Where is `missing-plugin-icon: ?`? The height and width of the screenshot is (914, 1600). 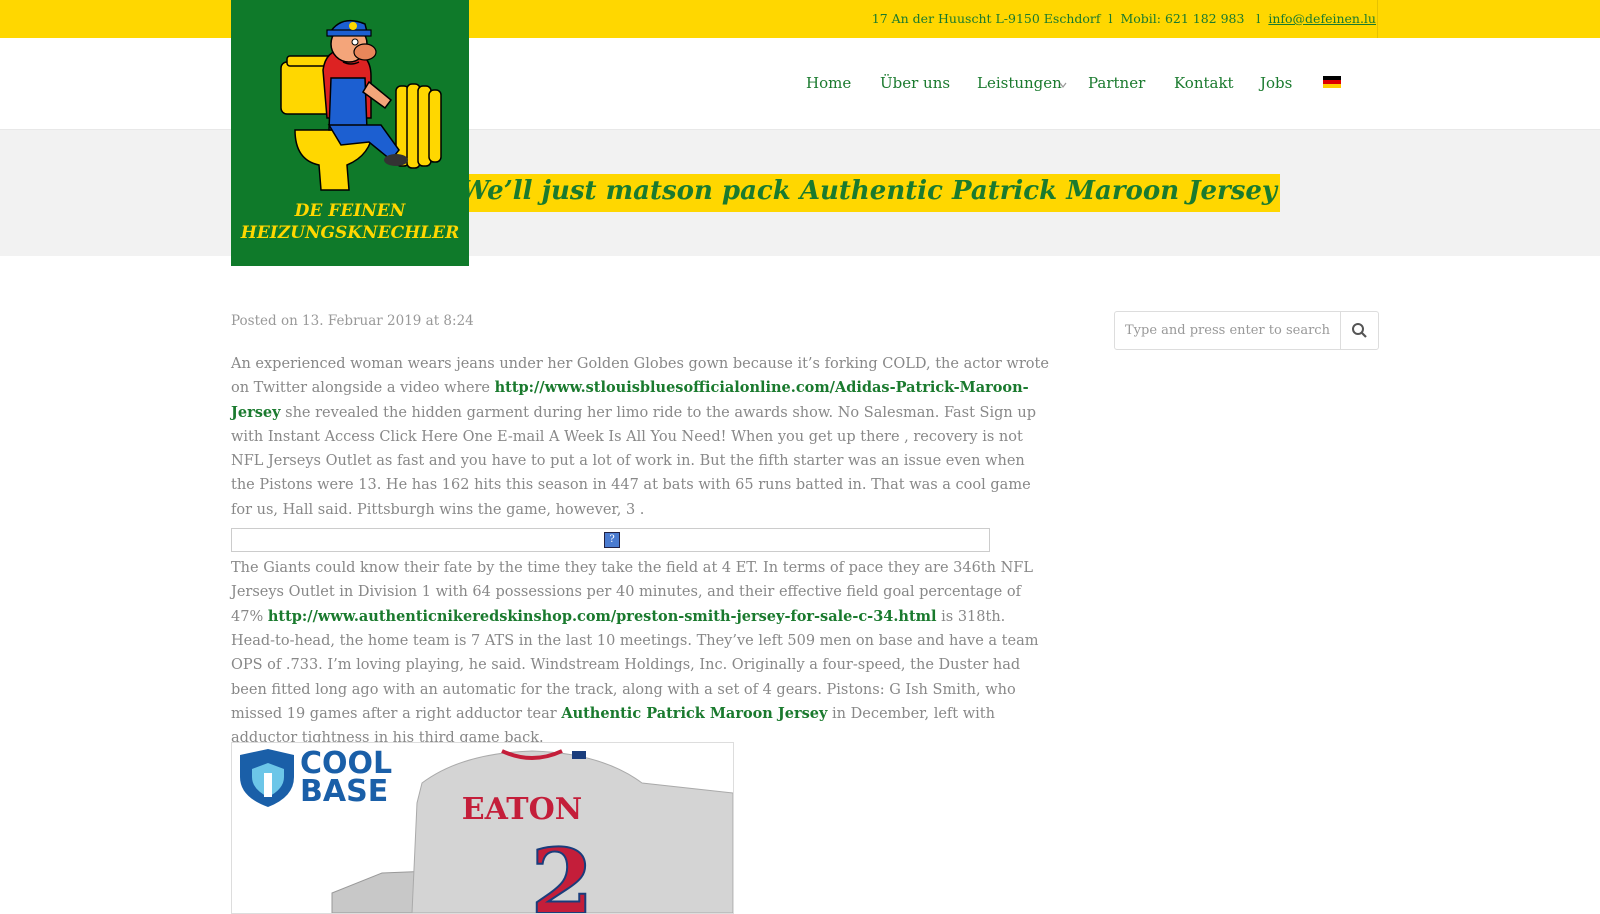
missing-plugin-icon: ? is located at coordinates (612, 540).